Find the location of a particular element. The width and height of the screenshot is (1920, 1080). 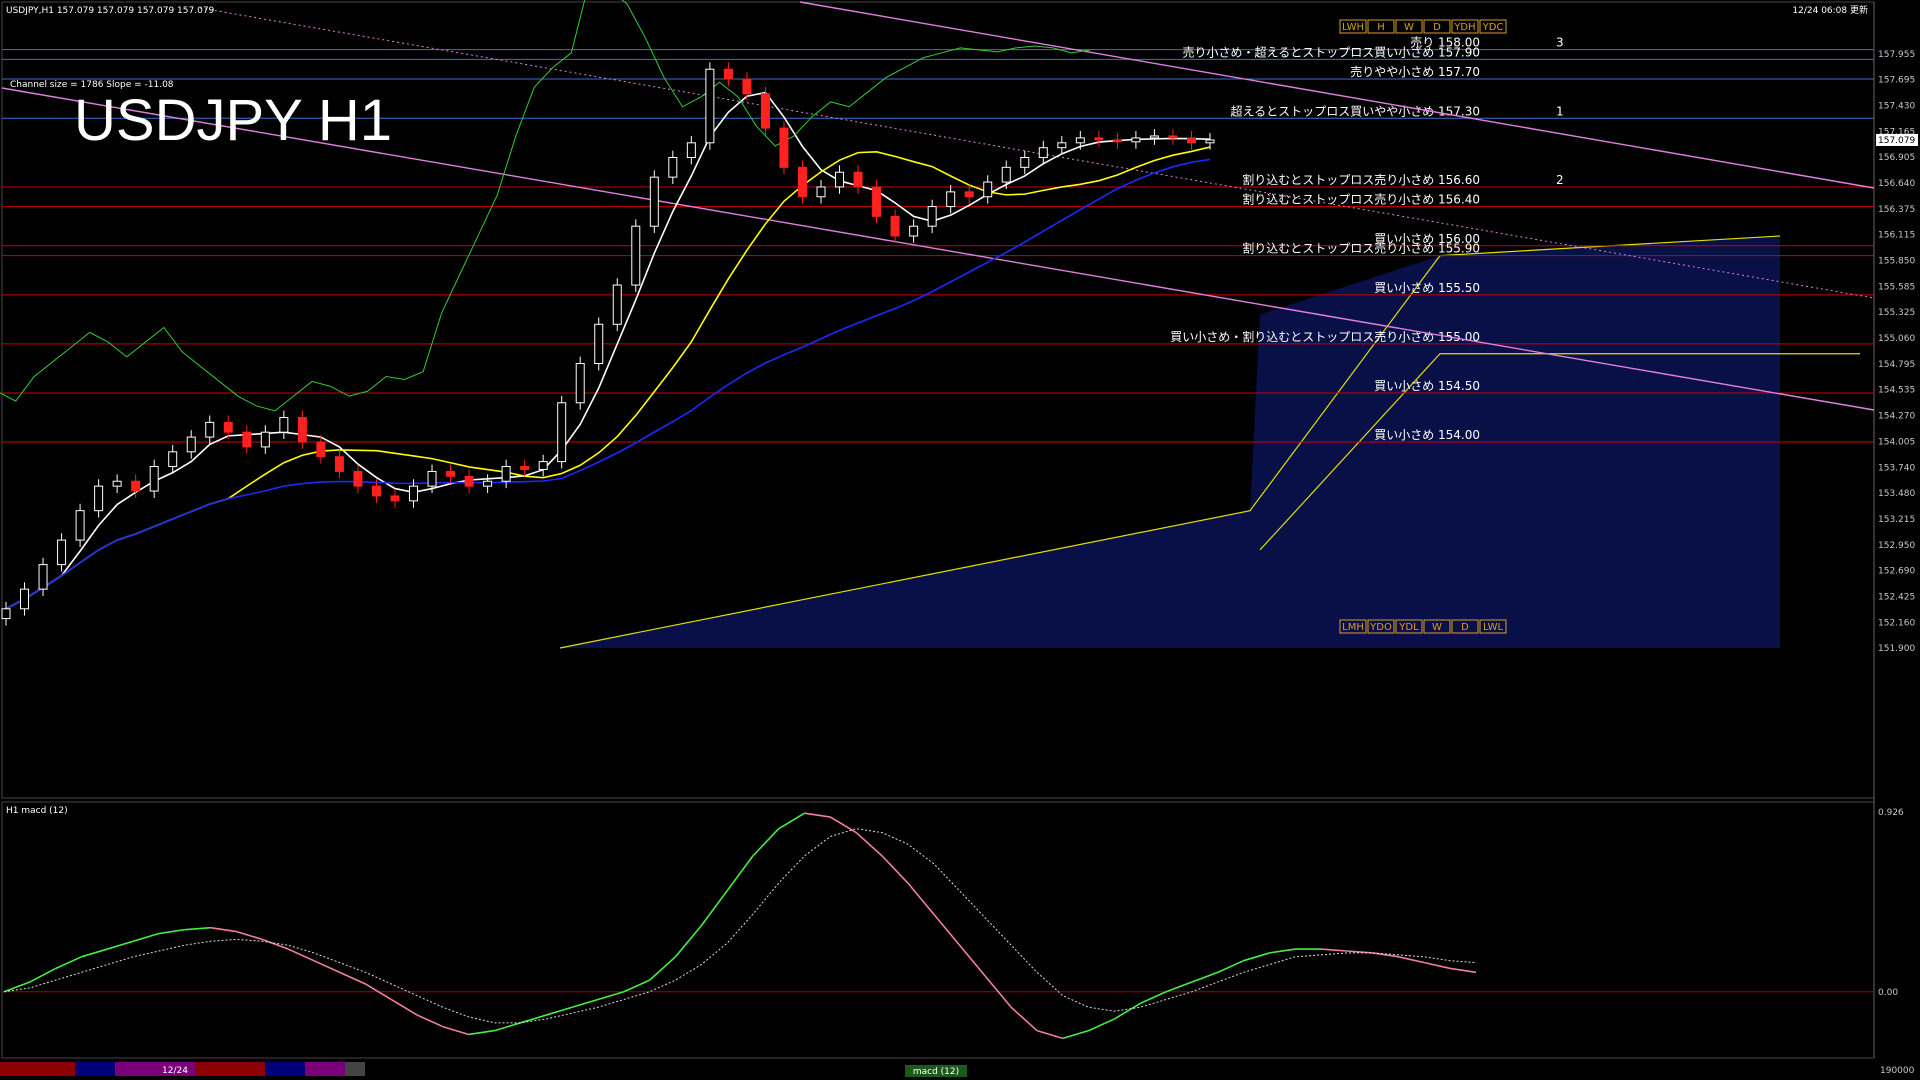

y-tick-label: 154.270 is located at coordinates (1896, 417).